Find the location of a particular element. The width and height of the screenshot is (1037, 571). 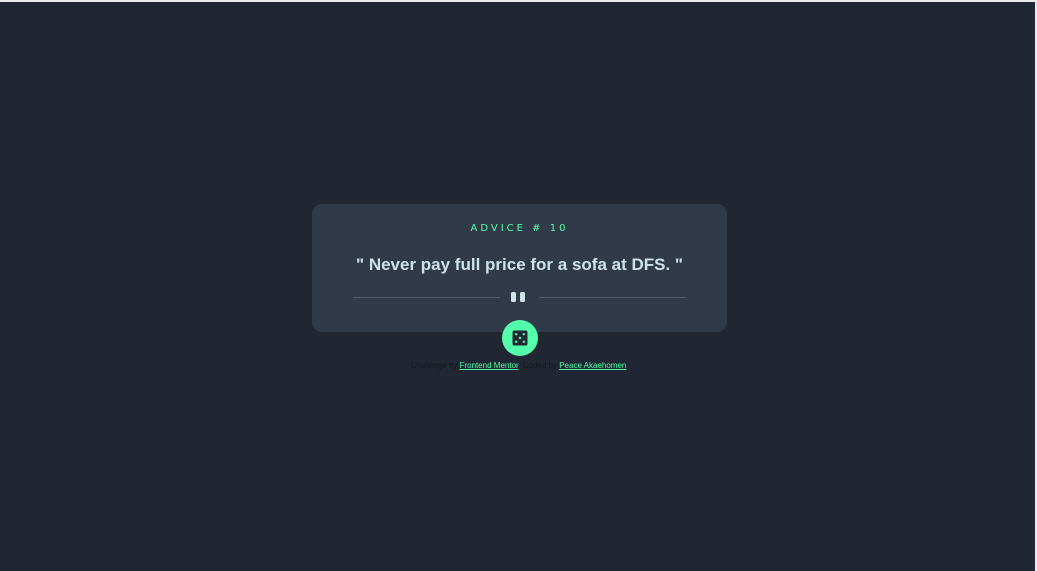

advice-number: ADVICE # 10 is located at coordinates (519, 228).